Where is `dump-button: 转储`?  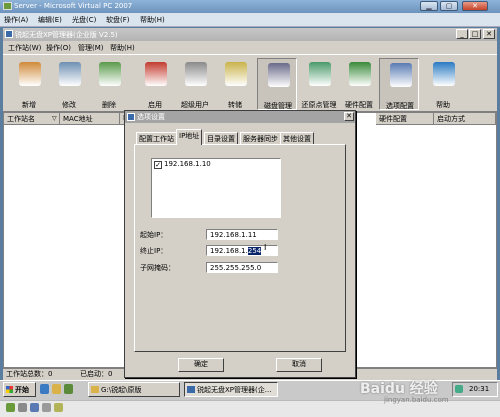 dump-button: 转储 is located at coordinates (235, 84).